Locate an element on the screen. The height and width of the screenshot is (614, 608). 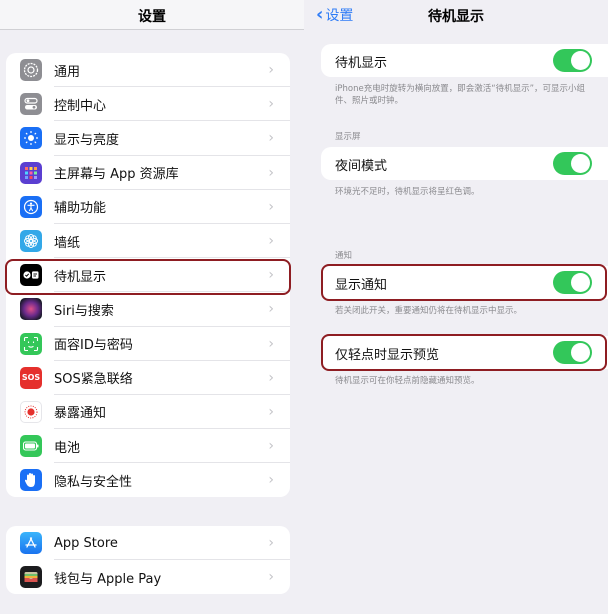
page-title: 设置 is located at coordinates (152, 17).